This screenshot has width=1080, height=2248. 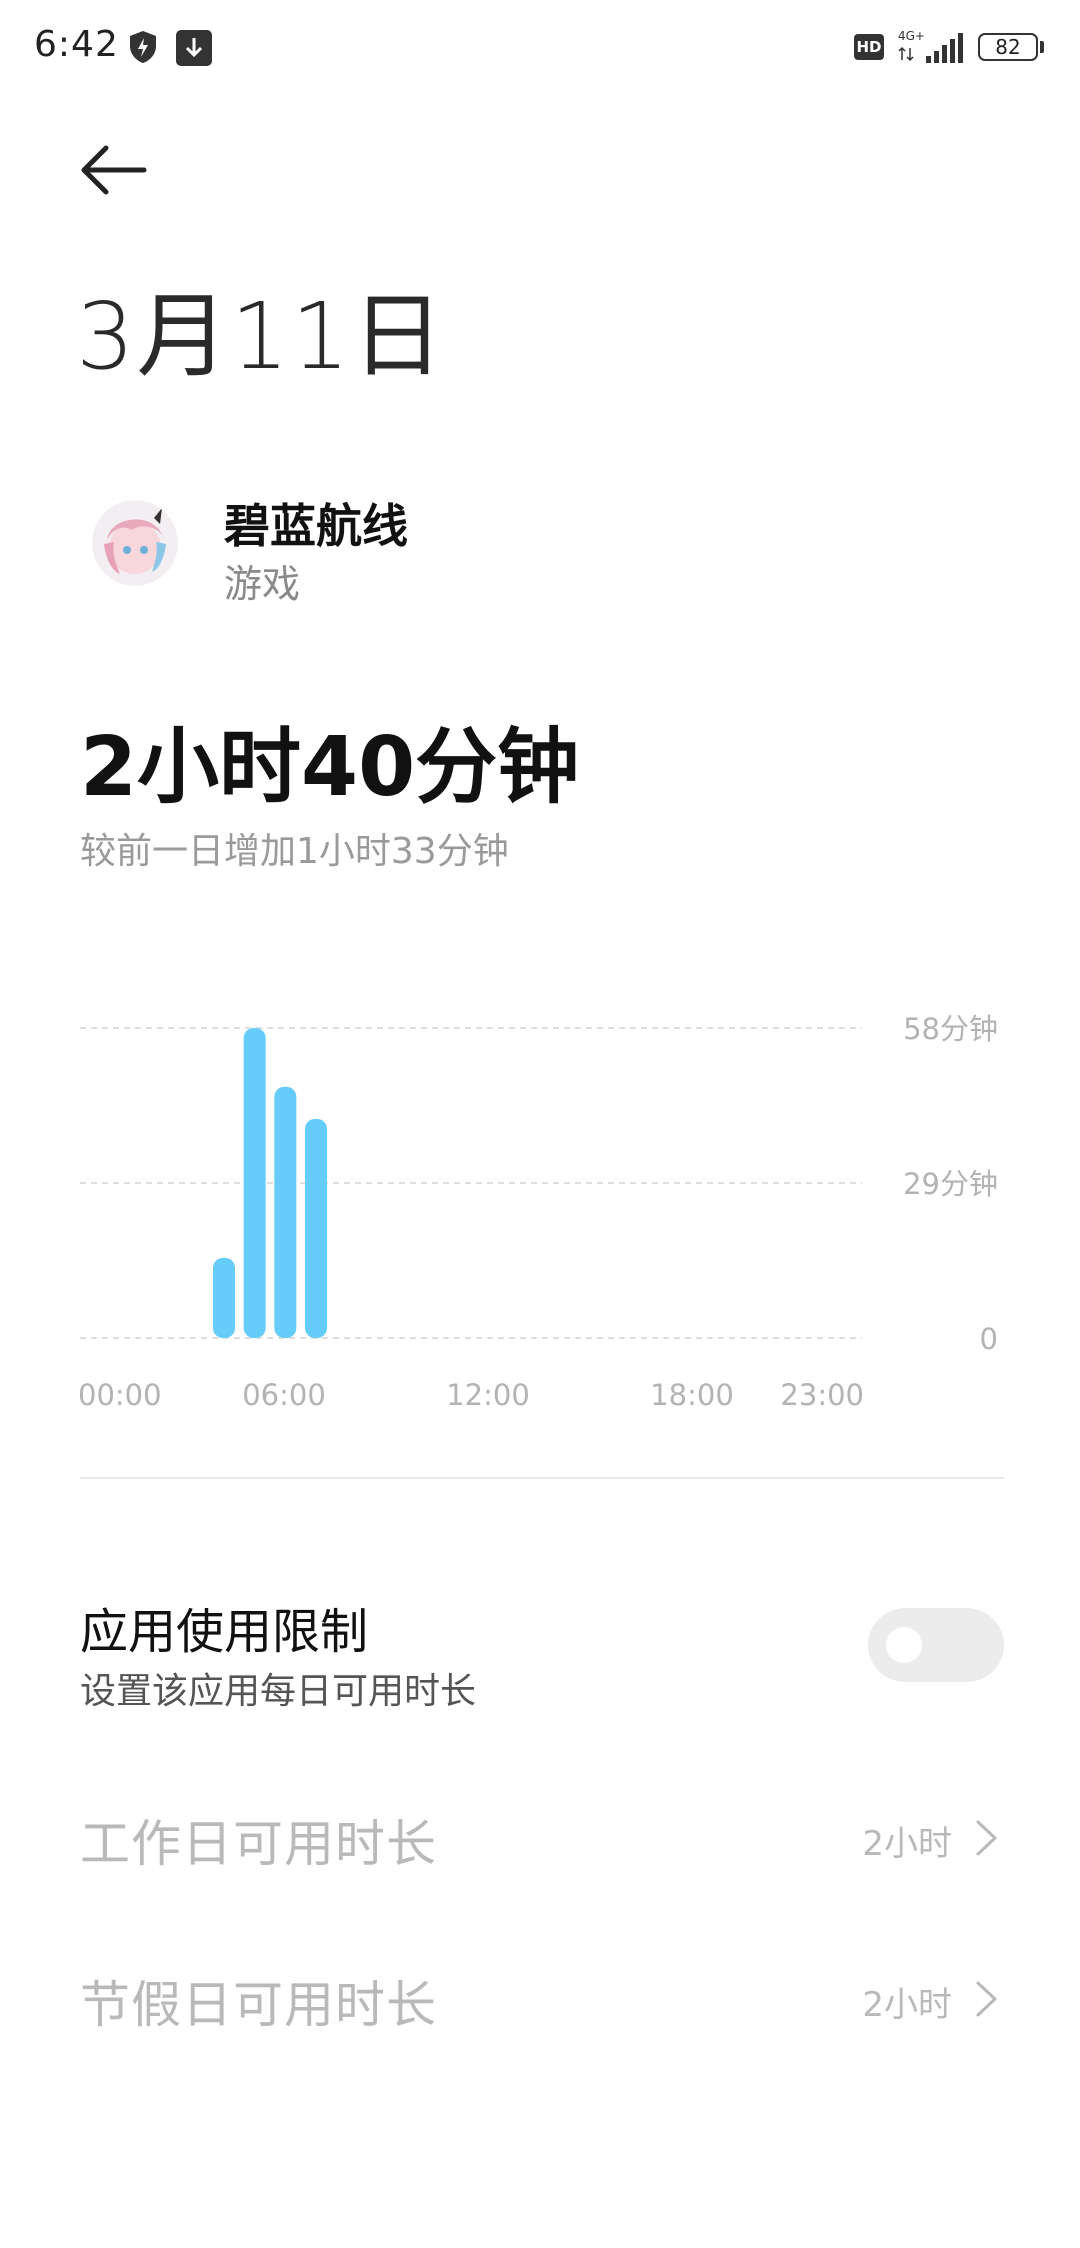 What do you see at coordinates (284, 1395) in the screenshot?
I see `x-tick-label: 06:00` at bounding box center [284, 1395].